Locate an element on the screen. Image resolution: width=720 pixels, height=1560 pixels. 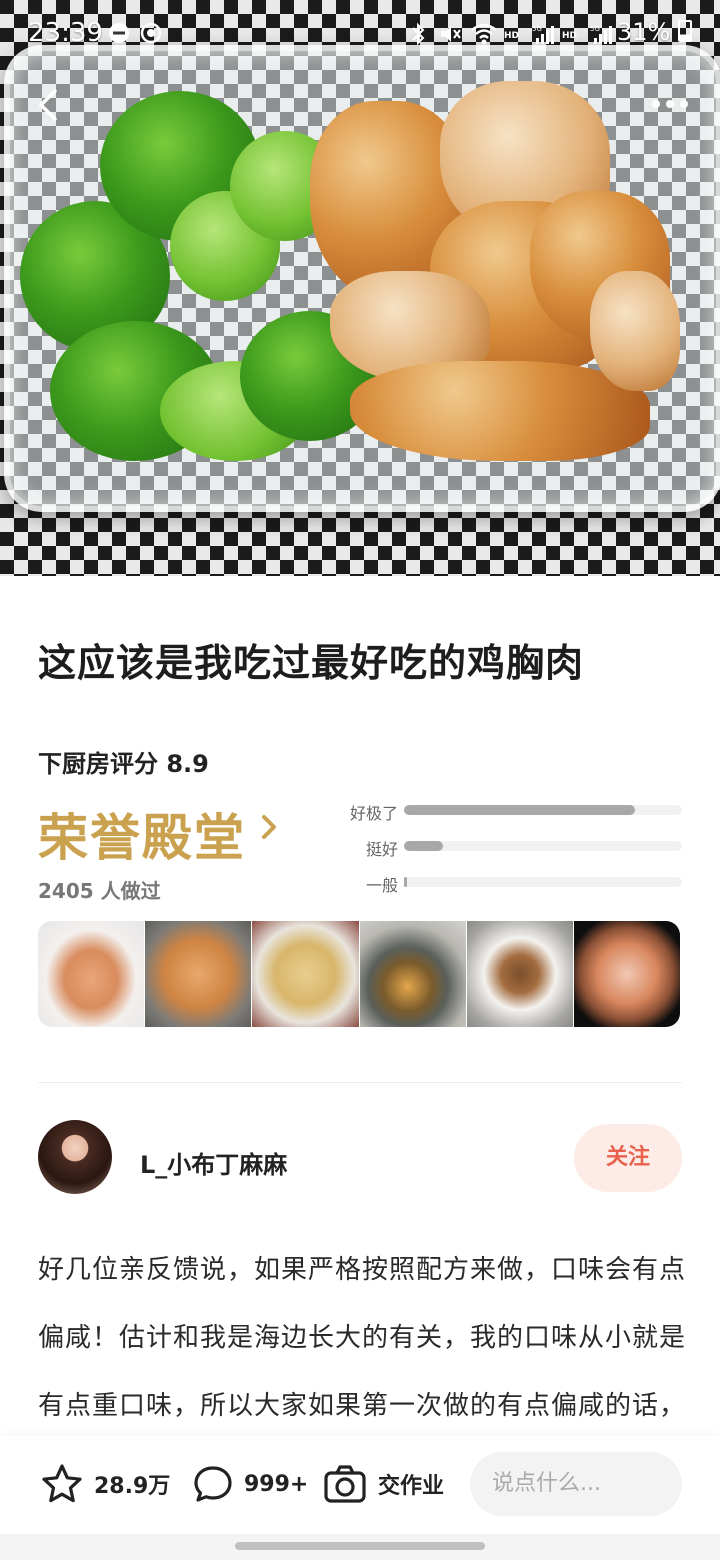
follow-button: 关注 is located at coordinates (628, 1158).